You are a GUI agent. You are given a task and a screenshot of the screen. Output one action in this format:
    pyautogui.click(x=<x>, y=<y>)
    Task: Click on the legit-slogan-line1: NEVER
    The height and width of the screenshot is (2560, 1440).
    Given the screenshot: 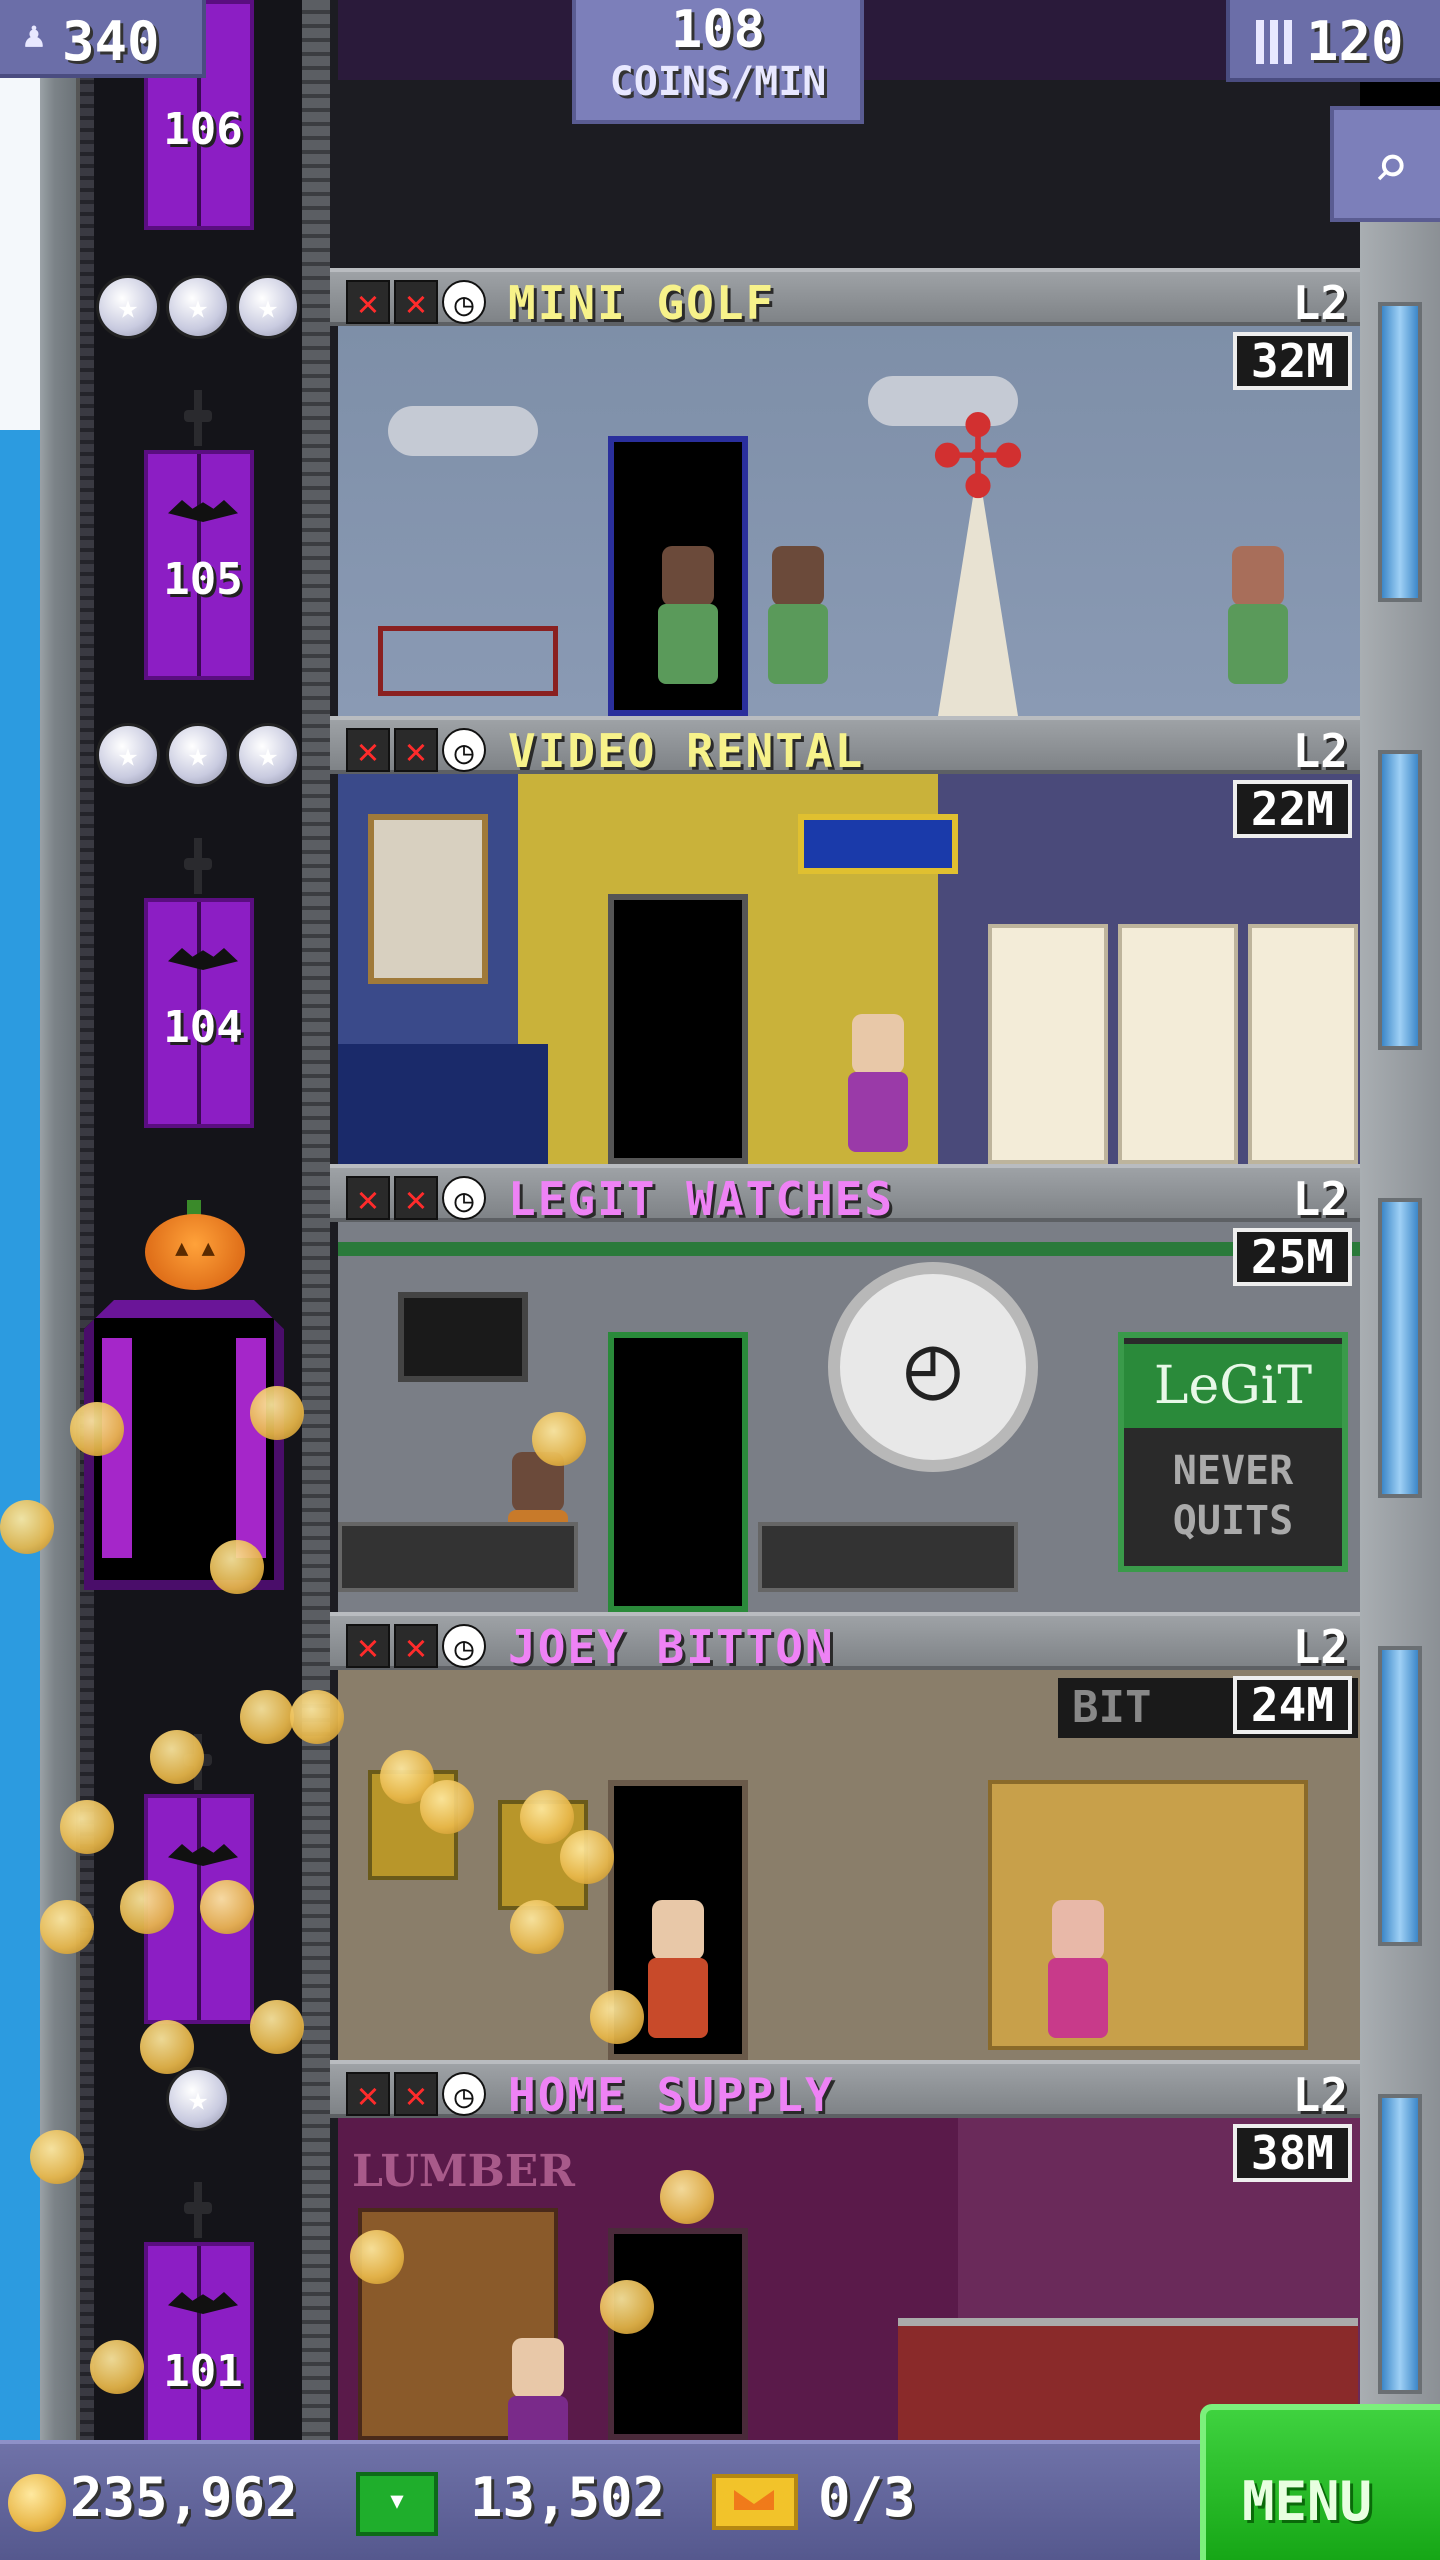 What is the action you would take?
    pyautogui.click(x=1233, y=1471)
    